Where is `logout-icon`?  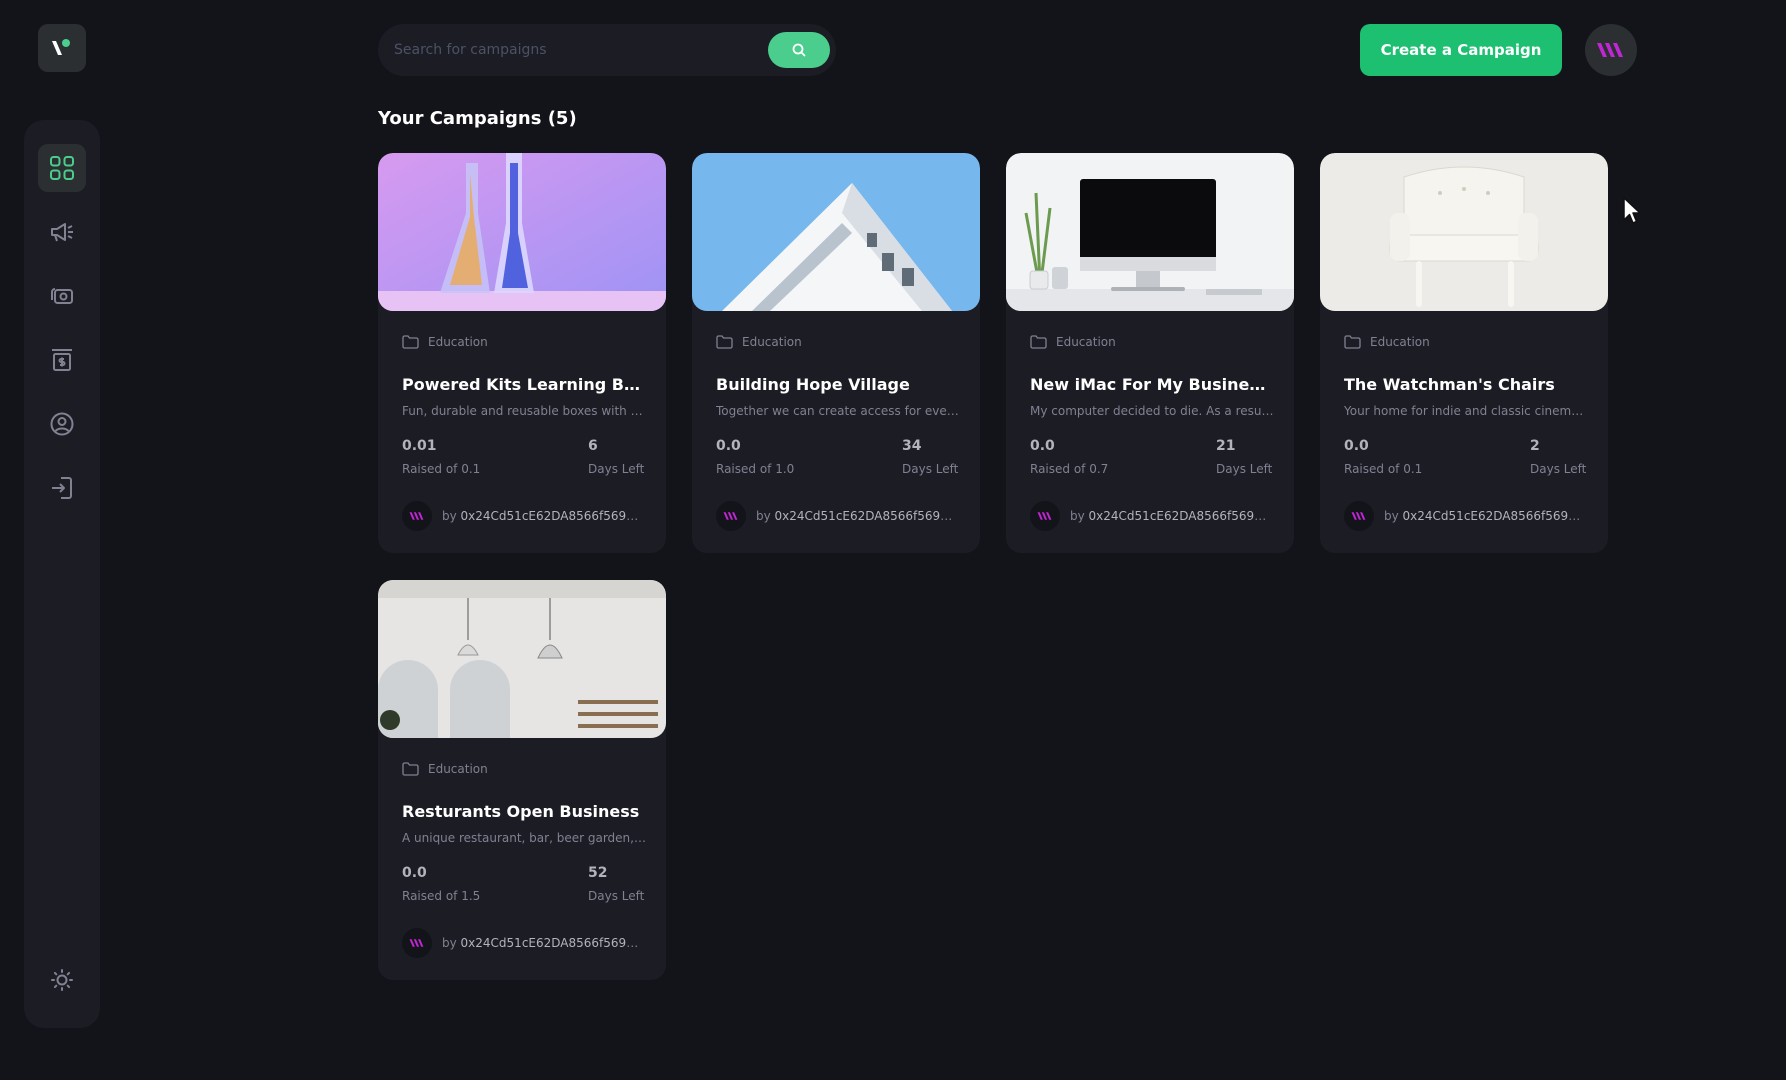
logout-icon is located at coordinates (62, 488).